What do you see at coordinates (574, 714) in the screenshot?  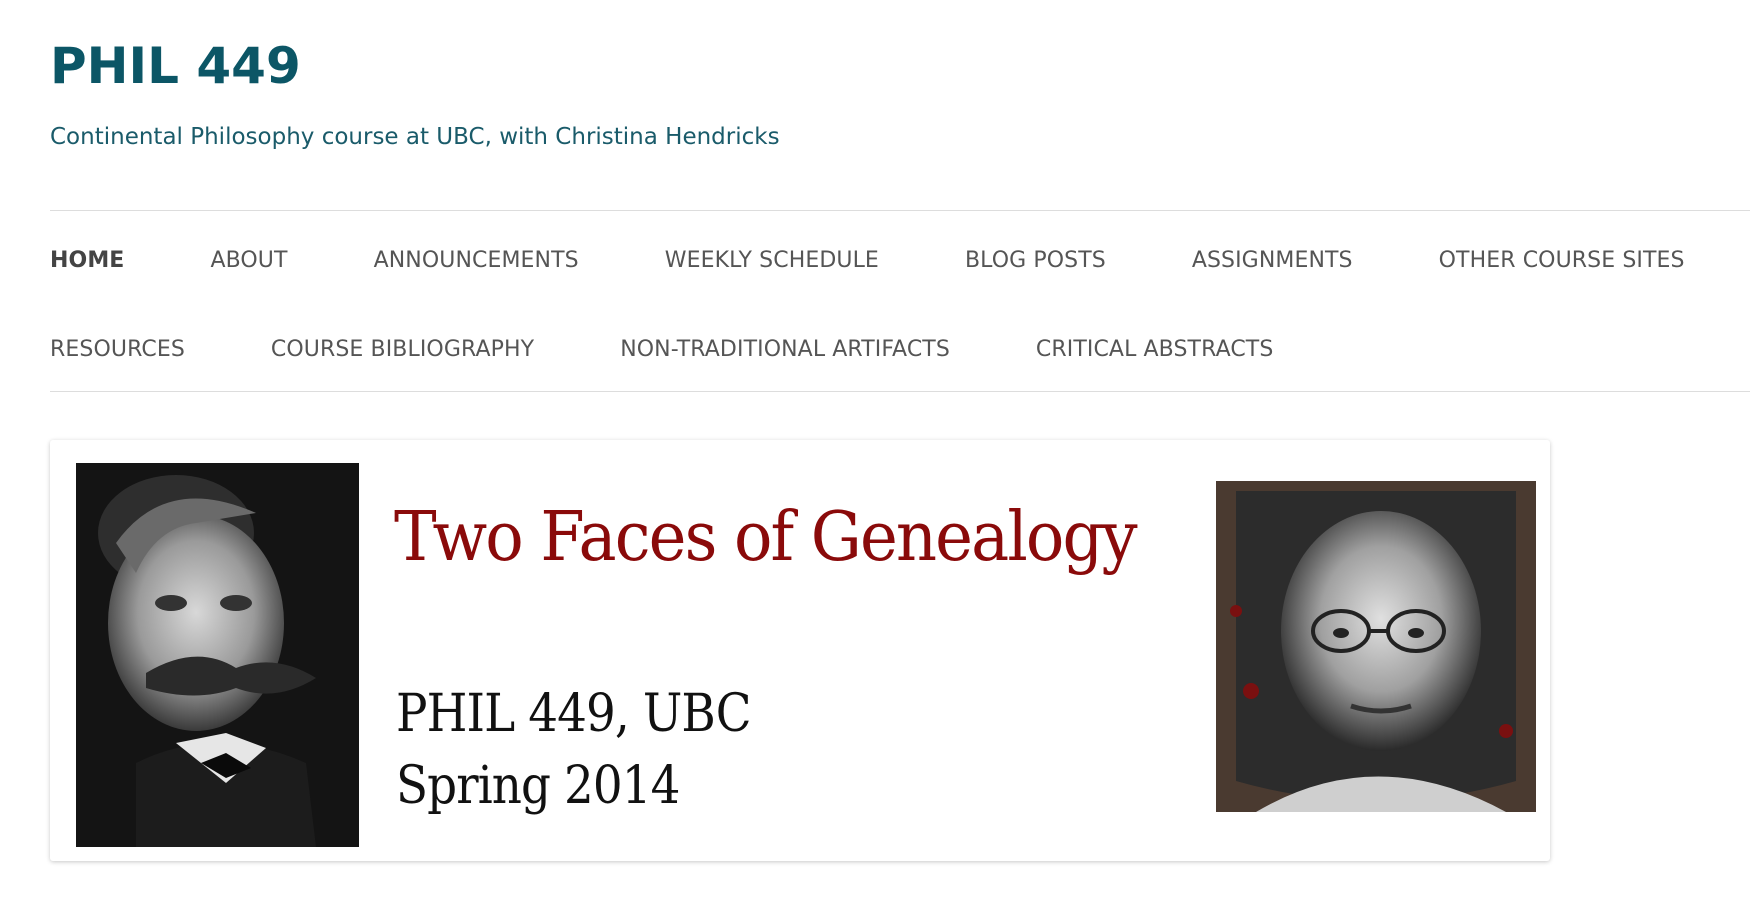 I see `banner-subtitle-line-1: PHIL 449, UBC` at bounding box center [574, 714].